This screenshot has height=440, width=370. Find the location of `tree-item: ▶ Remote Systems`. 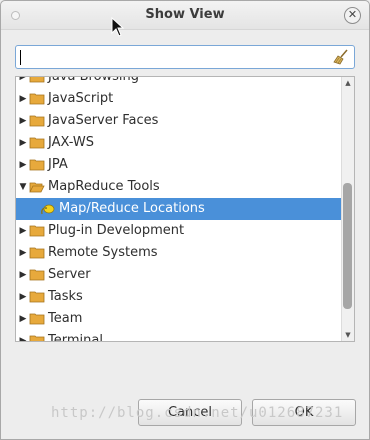

tree-item: ▶ Remote Systems is located at coordinates (180, 253).